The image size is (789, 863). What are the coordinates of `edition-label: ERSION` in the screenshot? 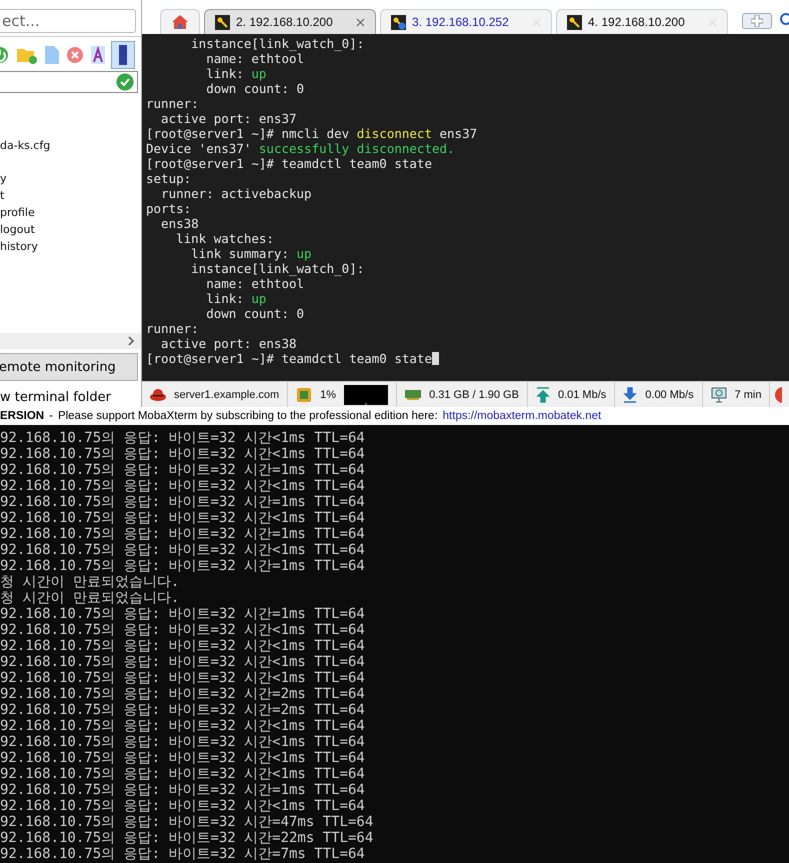 It's located at (22, 416).